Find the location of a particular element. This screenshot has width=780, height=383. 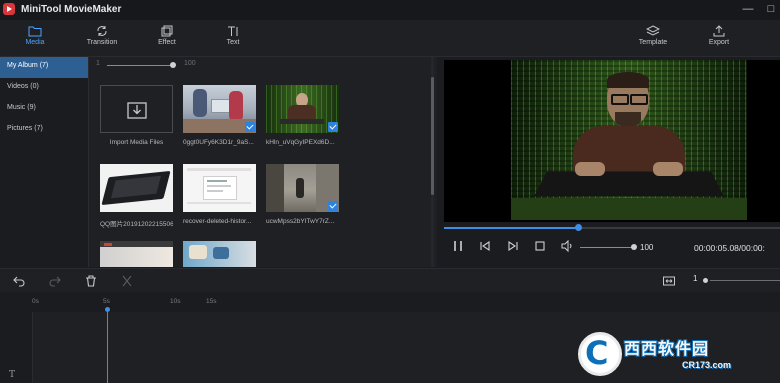

import-media-tile: Import Media Files is located at coordinates (136, 115).